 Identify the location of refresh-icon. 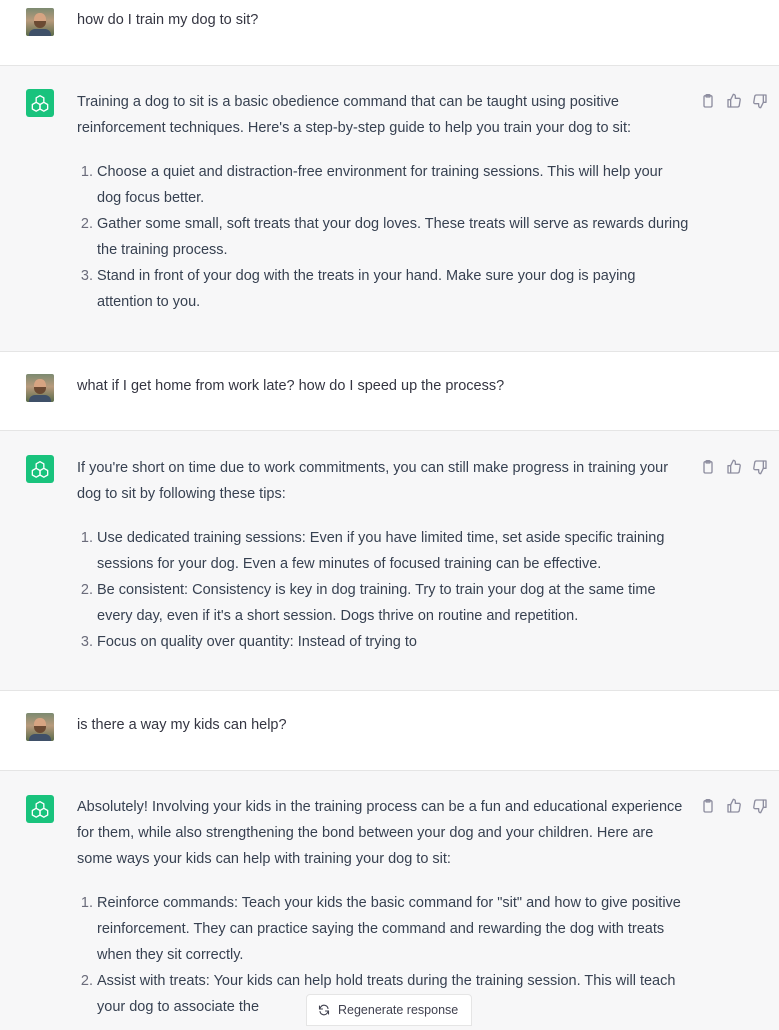
(324, 1010).